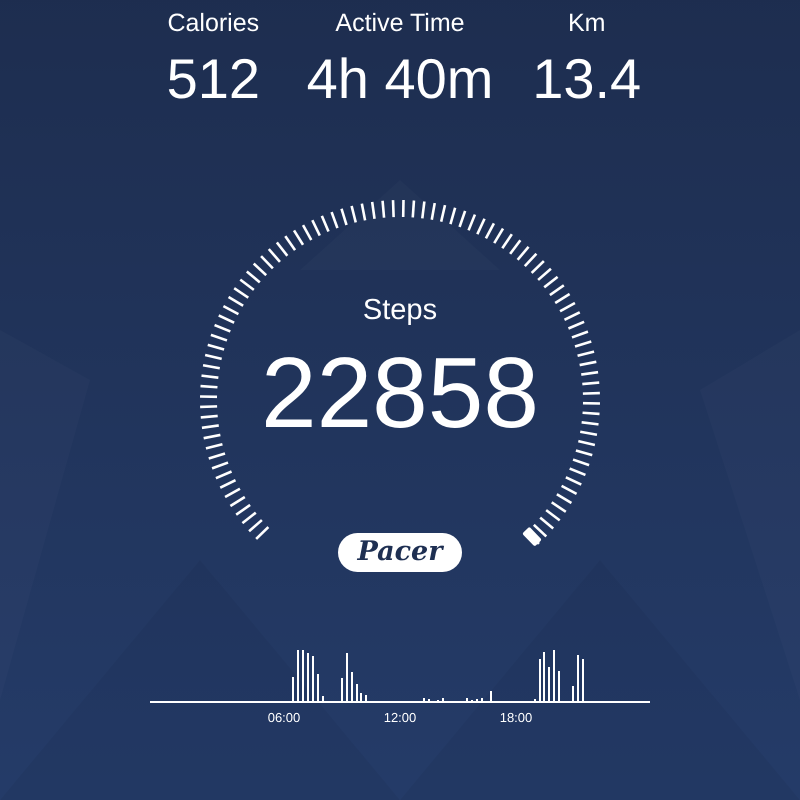 The height and width of the screenshot is (800, 800). What do you see at coordinates (213, 79) in the screenshot?
I see `stat-value: 512` at bounding box center [213, 79].